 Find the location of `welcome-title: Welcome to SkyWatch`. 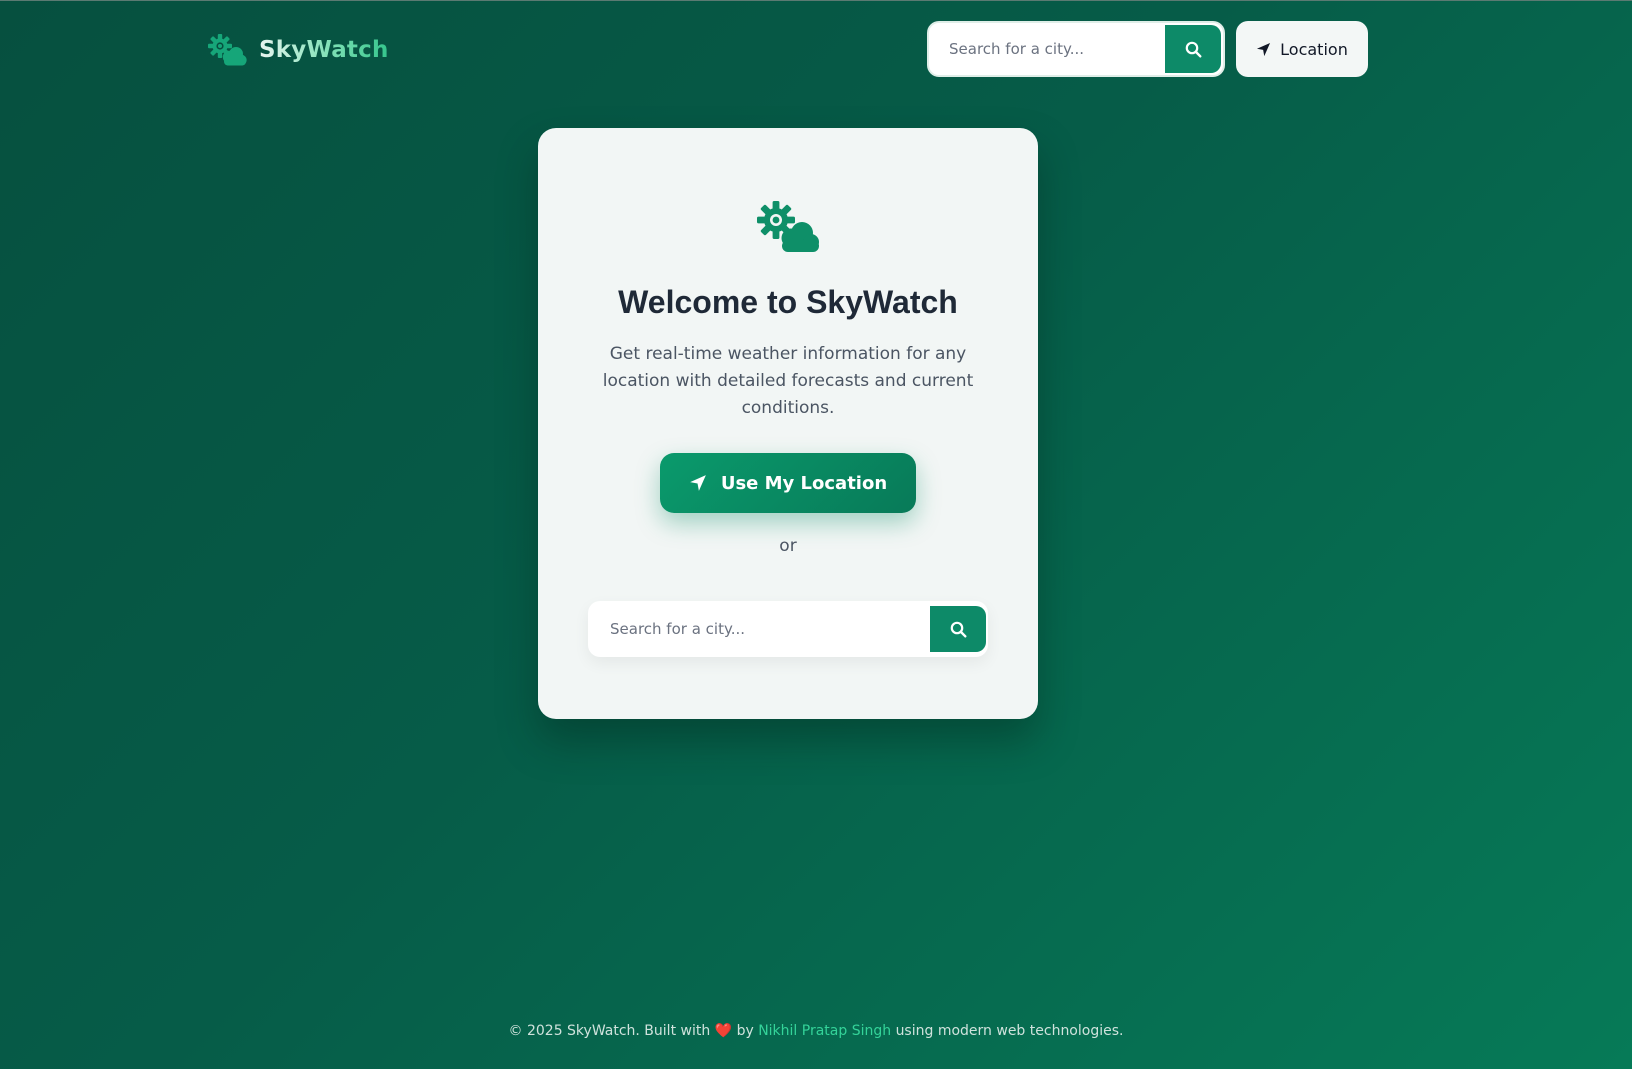

welcome-title: Welcome to SkyWatch is located at coordinates (788, 302).